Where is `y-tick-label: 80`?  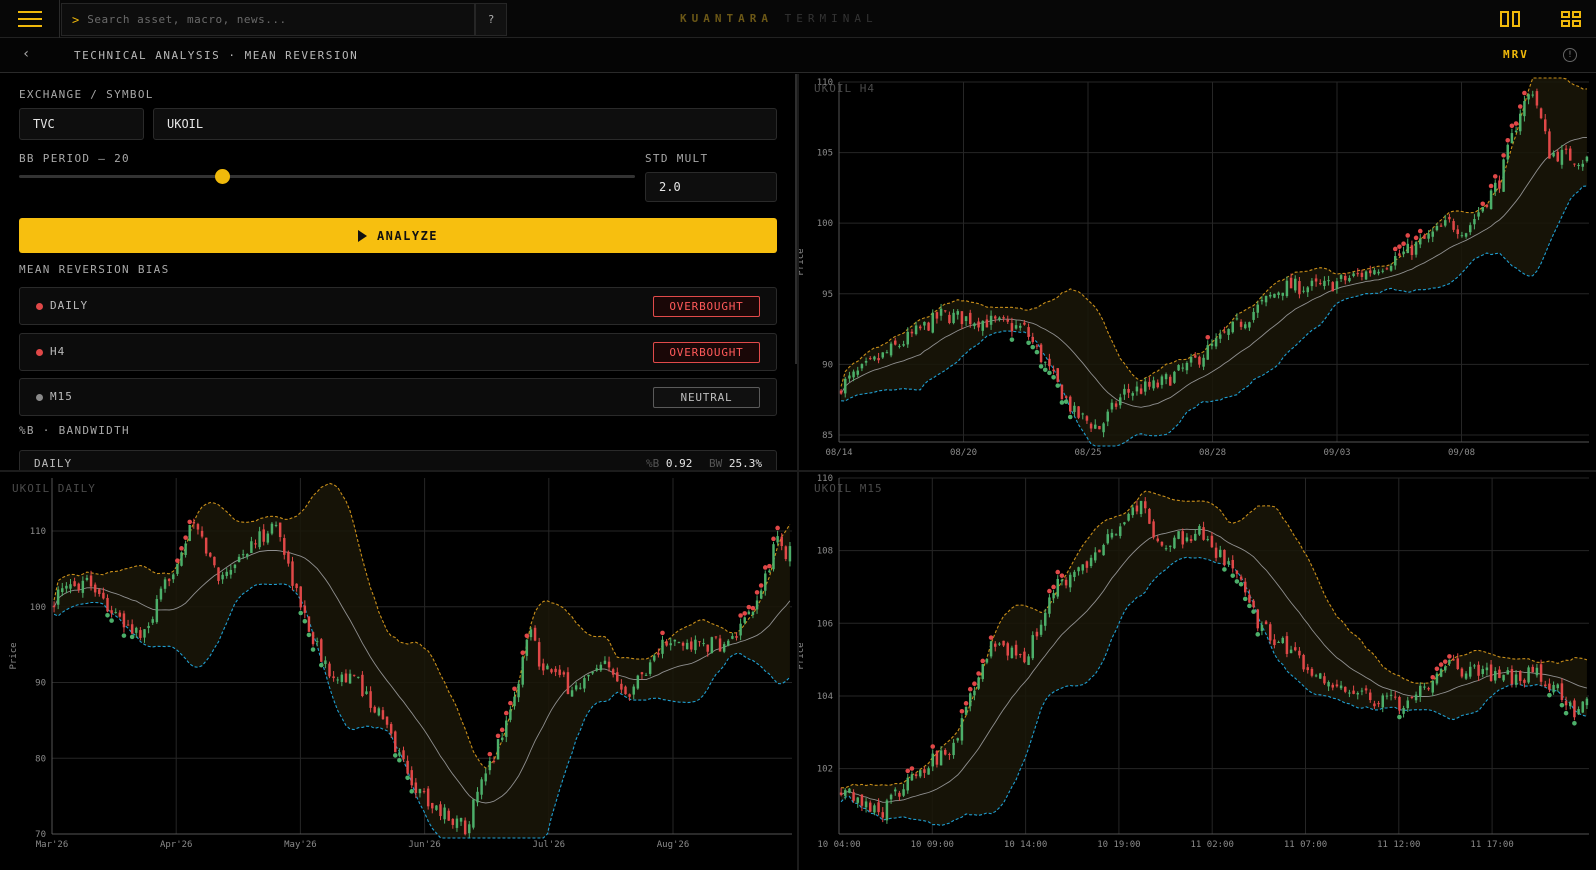
y-tick-label: 80 is located at coordinates (40, 759).